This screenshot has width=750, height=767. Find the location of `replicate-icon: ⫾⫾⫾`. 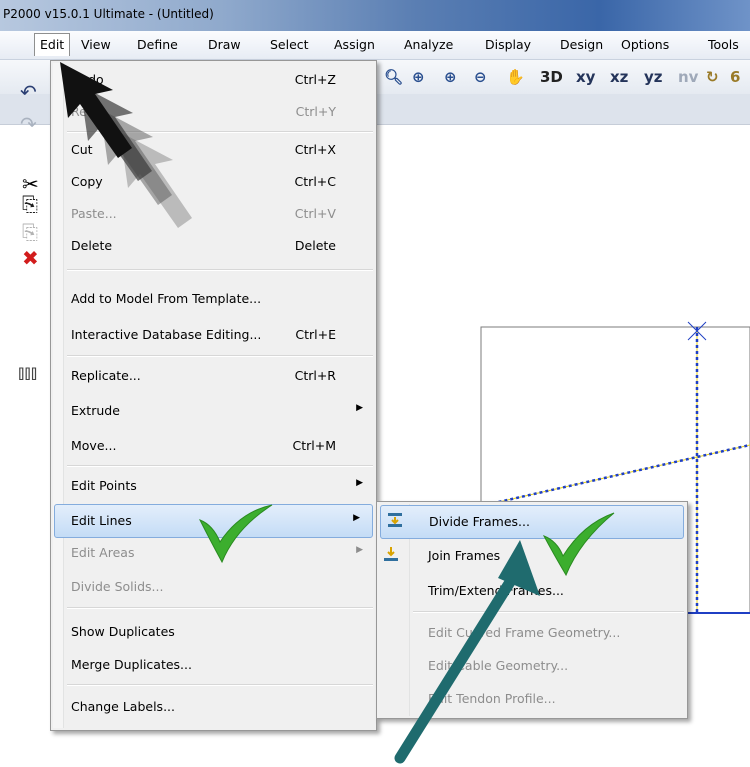

replicate-icon: ⫾⫾⫾ is located at coordinates (28, 372).